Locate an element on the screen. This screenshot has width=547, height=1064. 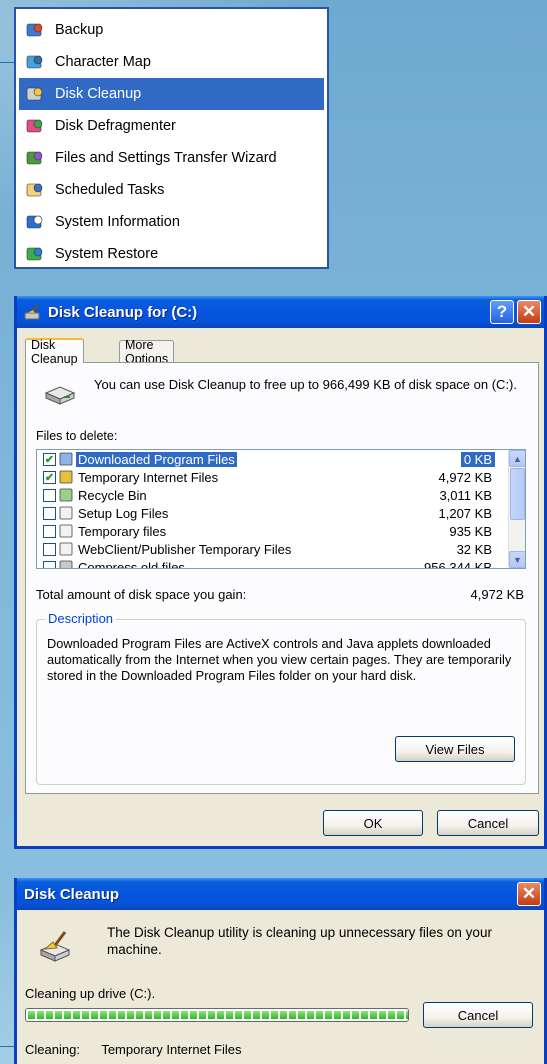
menu-item-label: Disk Defragmenter is located at coordinates (115, 126).